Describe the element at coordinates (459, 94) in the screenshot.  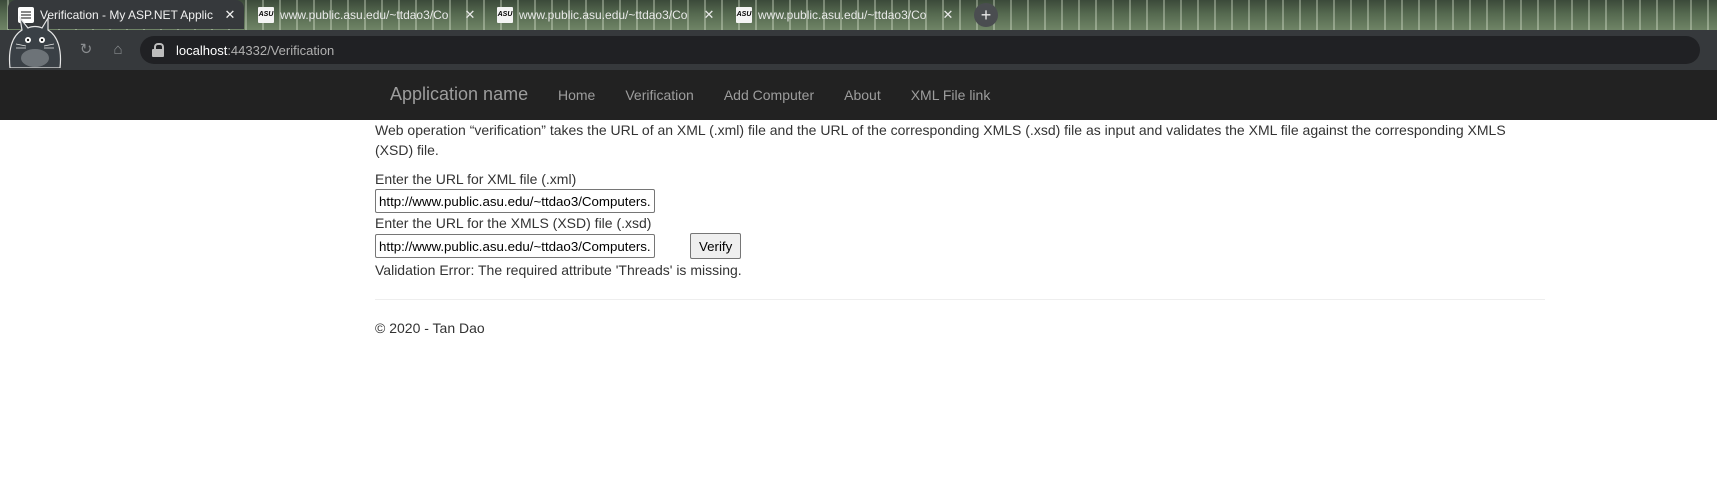
I see `brand-link: Application name` at that location.